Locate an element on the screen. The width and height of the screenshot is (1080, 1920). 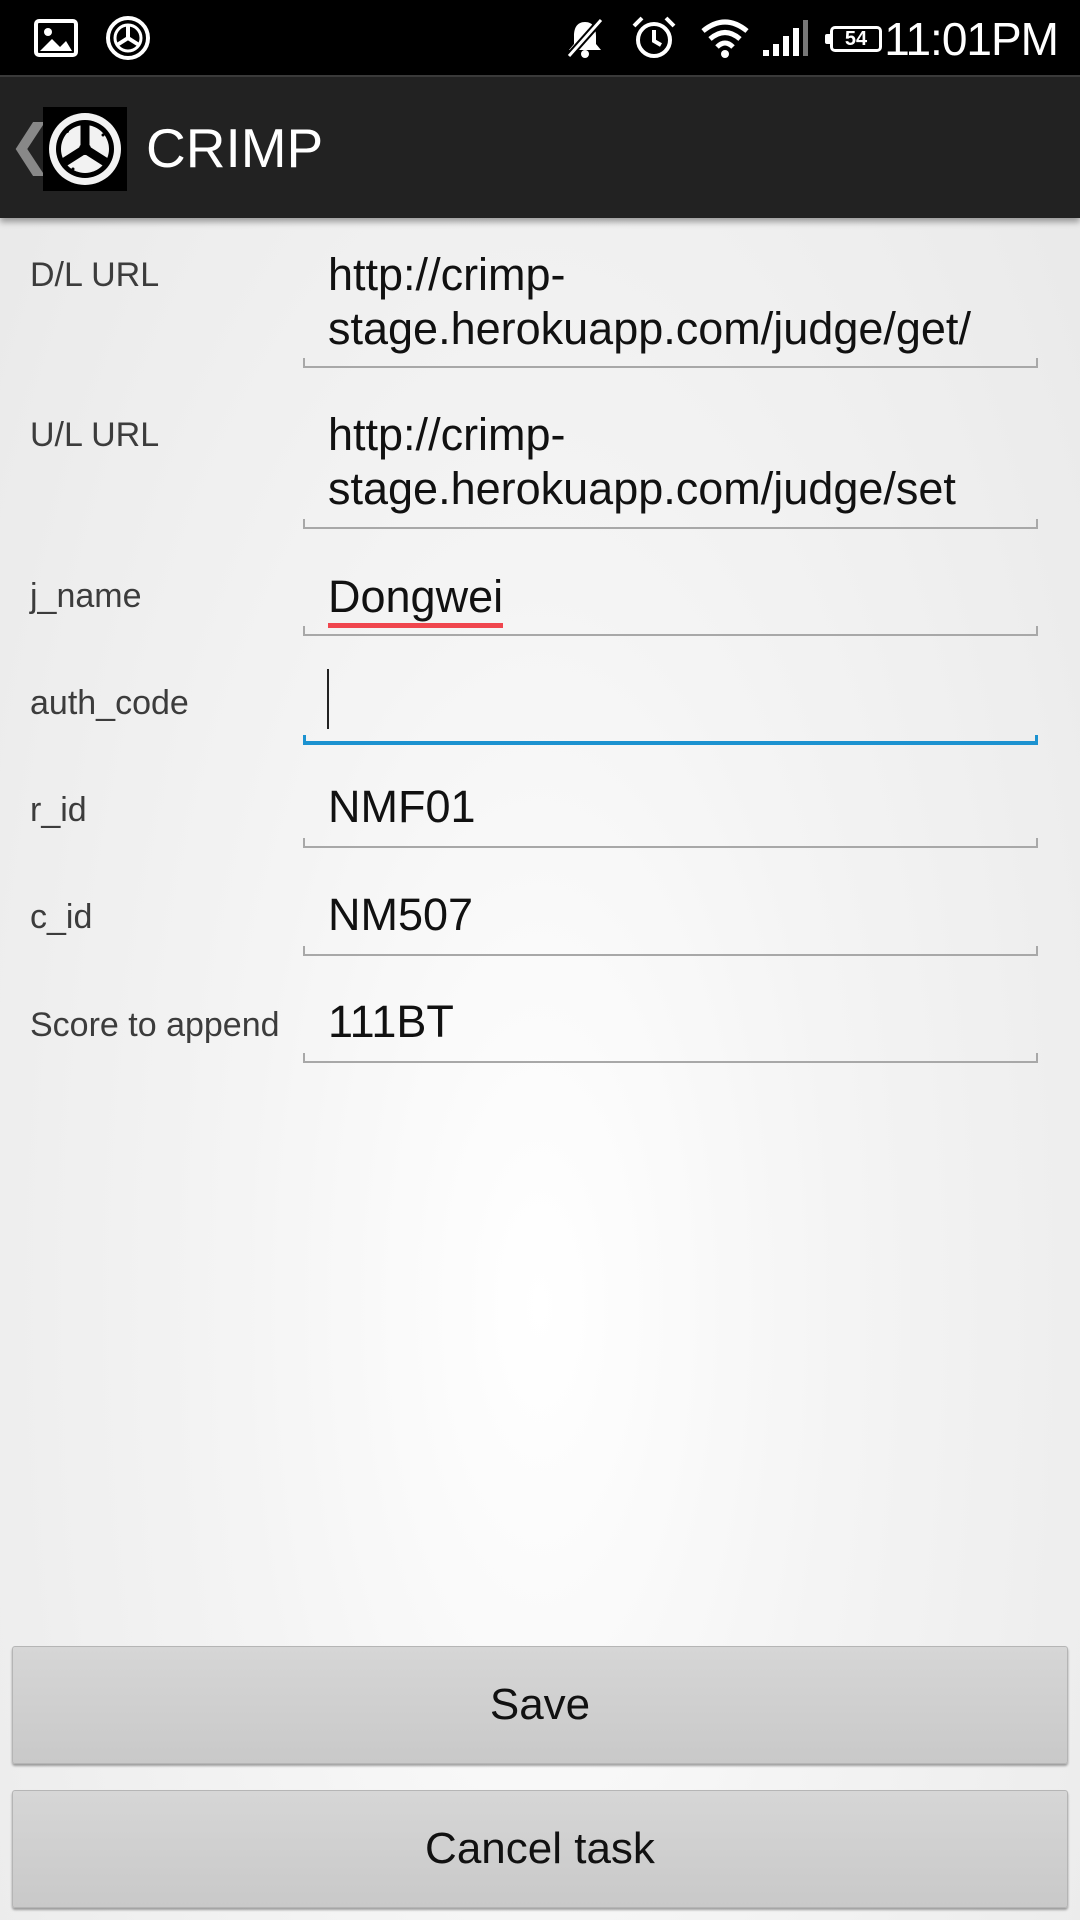
status-bar: 54 11:01PM is located at coordinates (540, 37).